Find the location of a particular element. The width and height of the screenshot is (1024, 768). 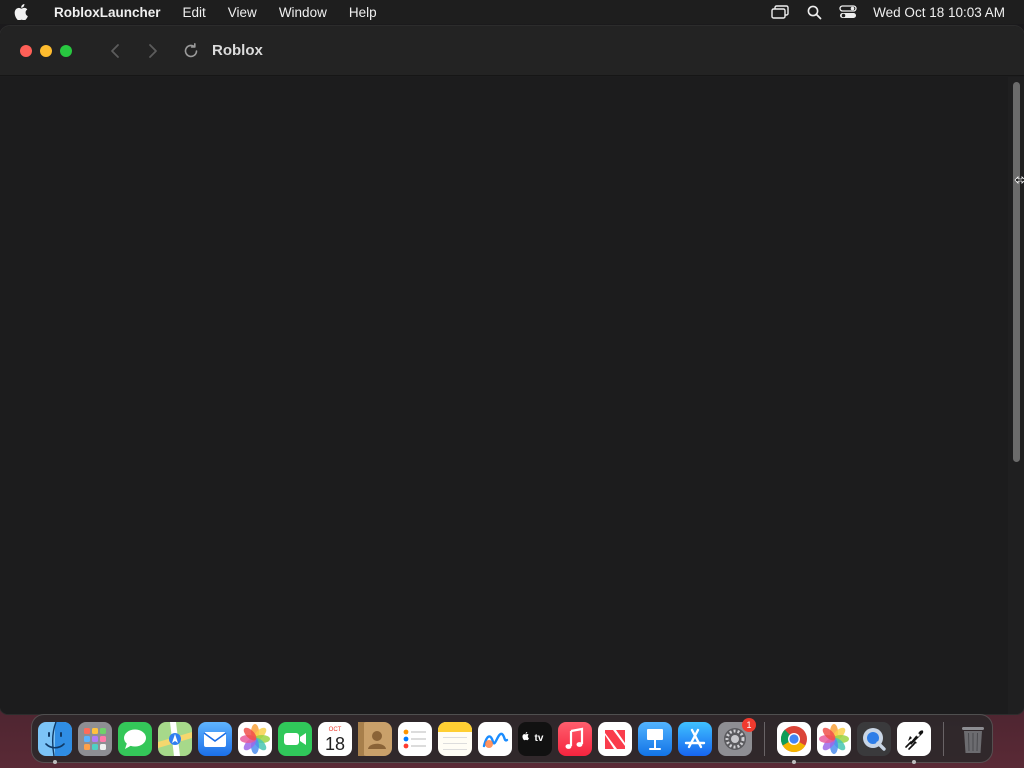

calendar-day: 18 is located at coordinates (335, 744).